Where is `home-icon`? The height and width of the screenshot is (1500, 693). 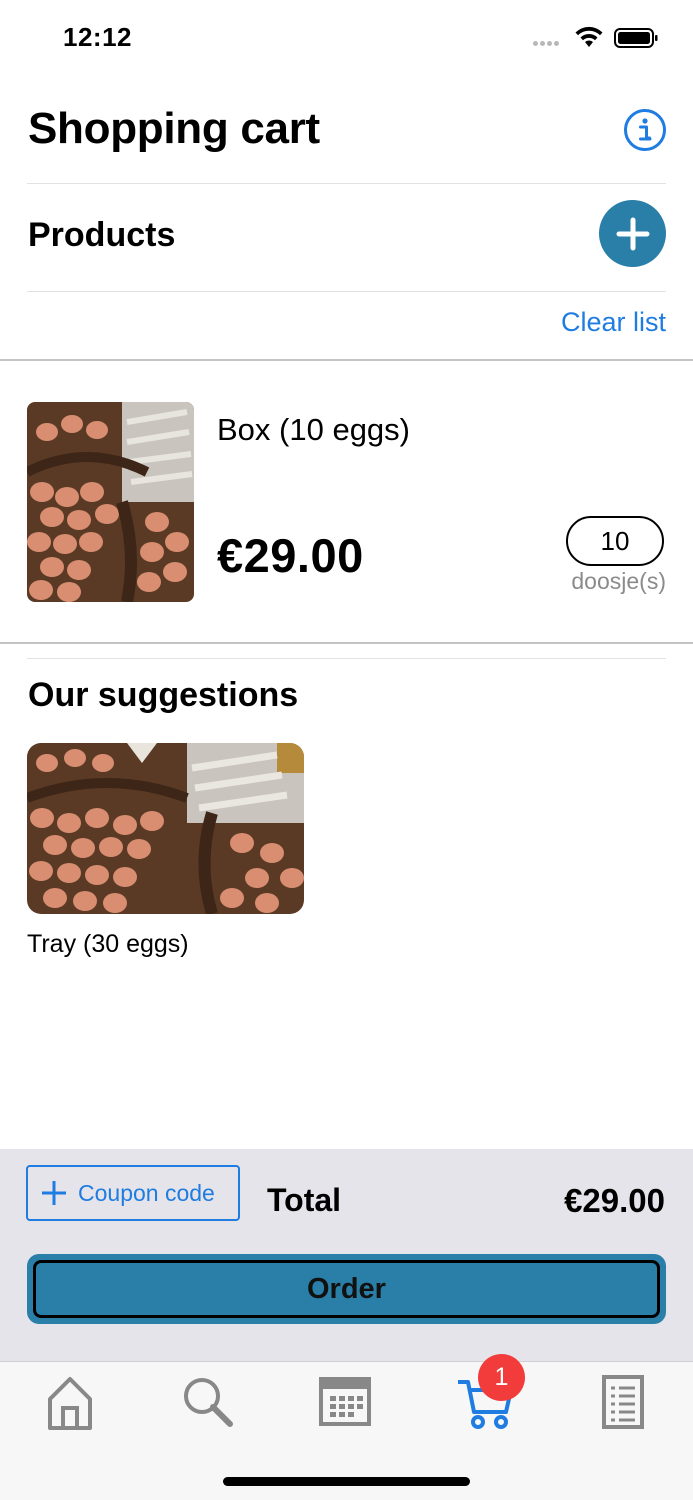
home-icon is located at coordinates (70, 1403).